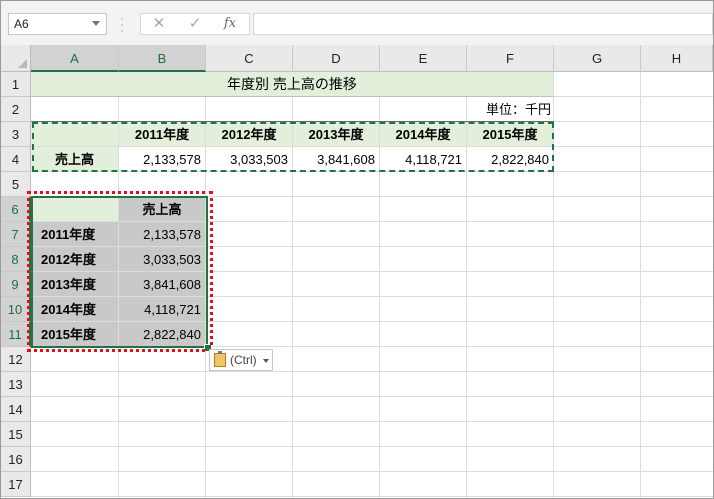 This screenshot has height=499, width=714. Describe the element at coordinates (195, 24) in the screenshot. I see `enter-icon: ✓` at that location.